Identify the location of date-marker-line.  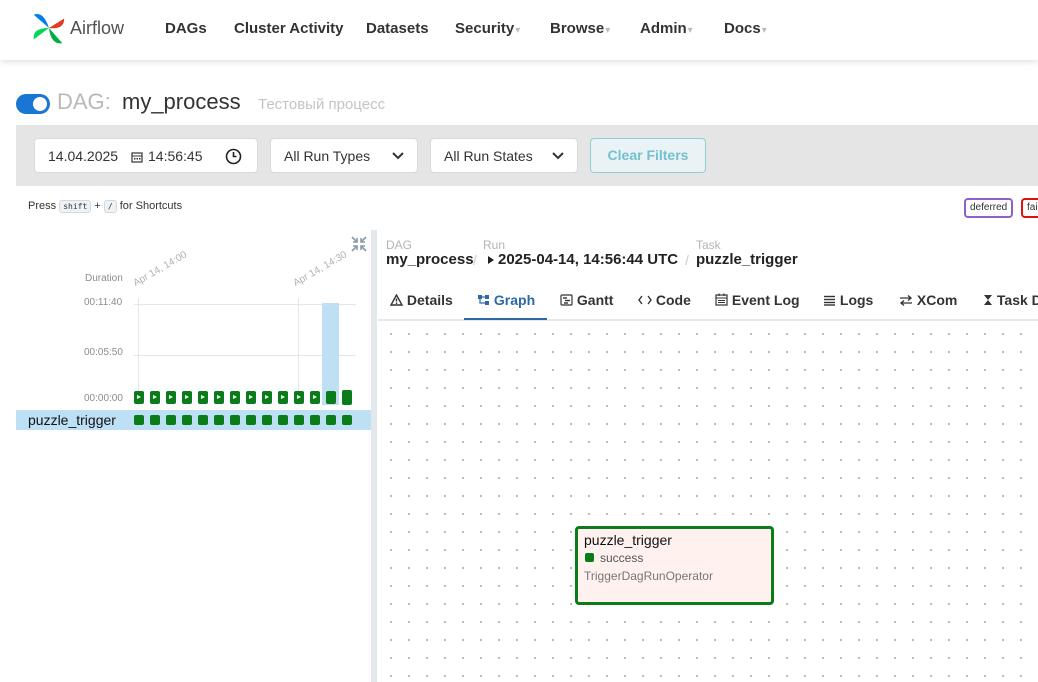
(138, 352).